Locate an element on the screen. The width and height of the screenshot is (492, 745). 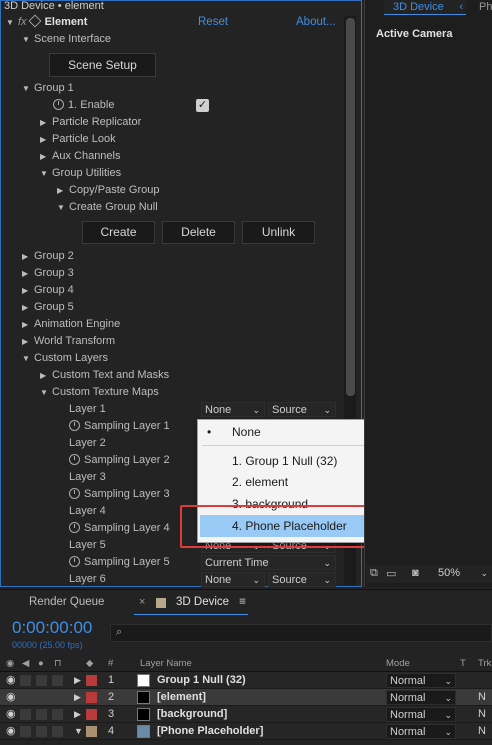
tree-aux-channels: ▶ Aux Channels is located at coordinates (80, 156).